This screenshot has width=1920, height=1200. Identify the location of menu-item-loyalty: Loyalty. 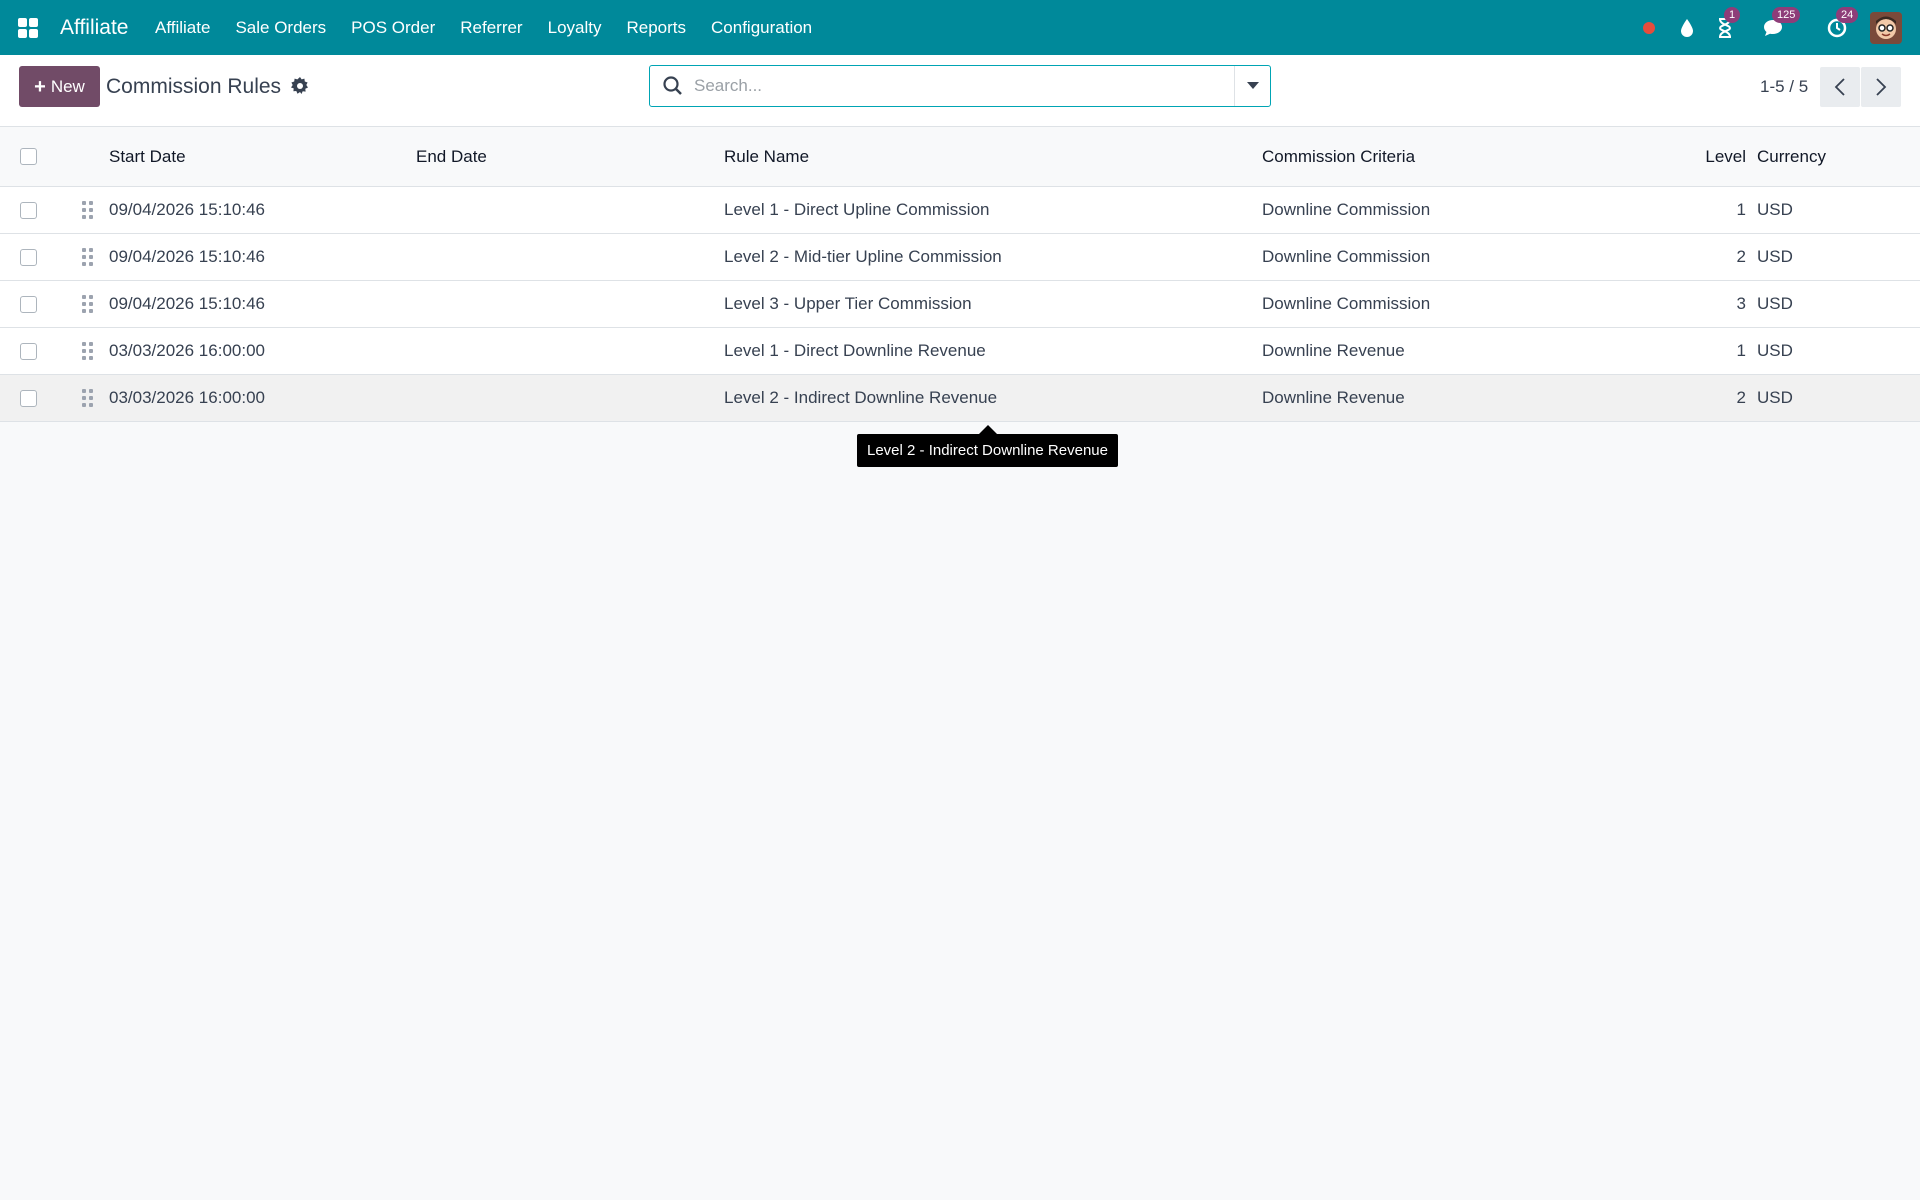
(574, 28).